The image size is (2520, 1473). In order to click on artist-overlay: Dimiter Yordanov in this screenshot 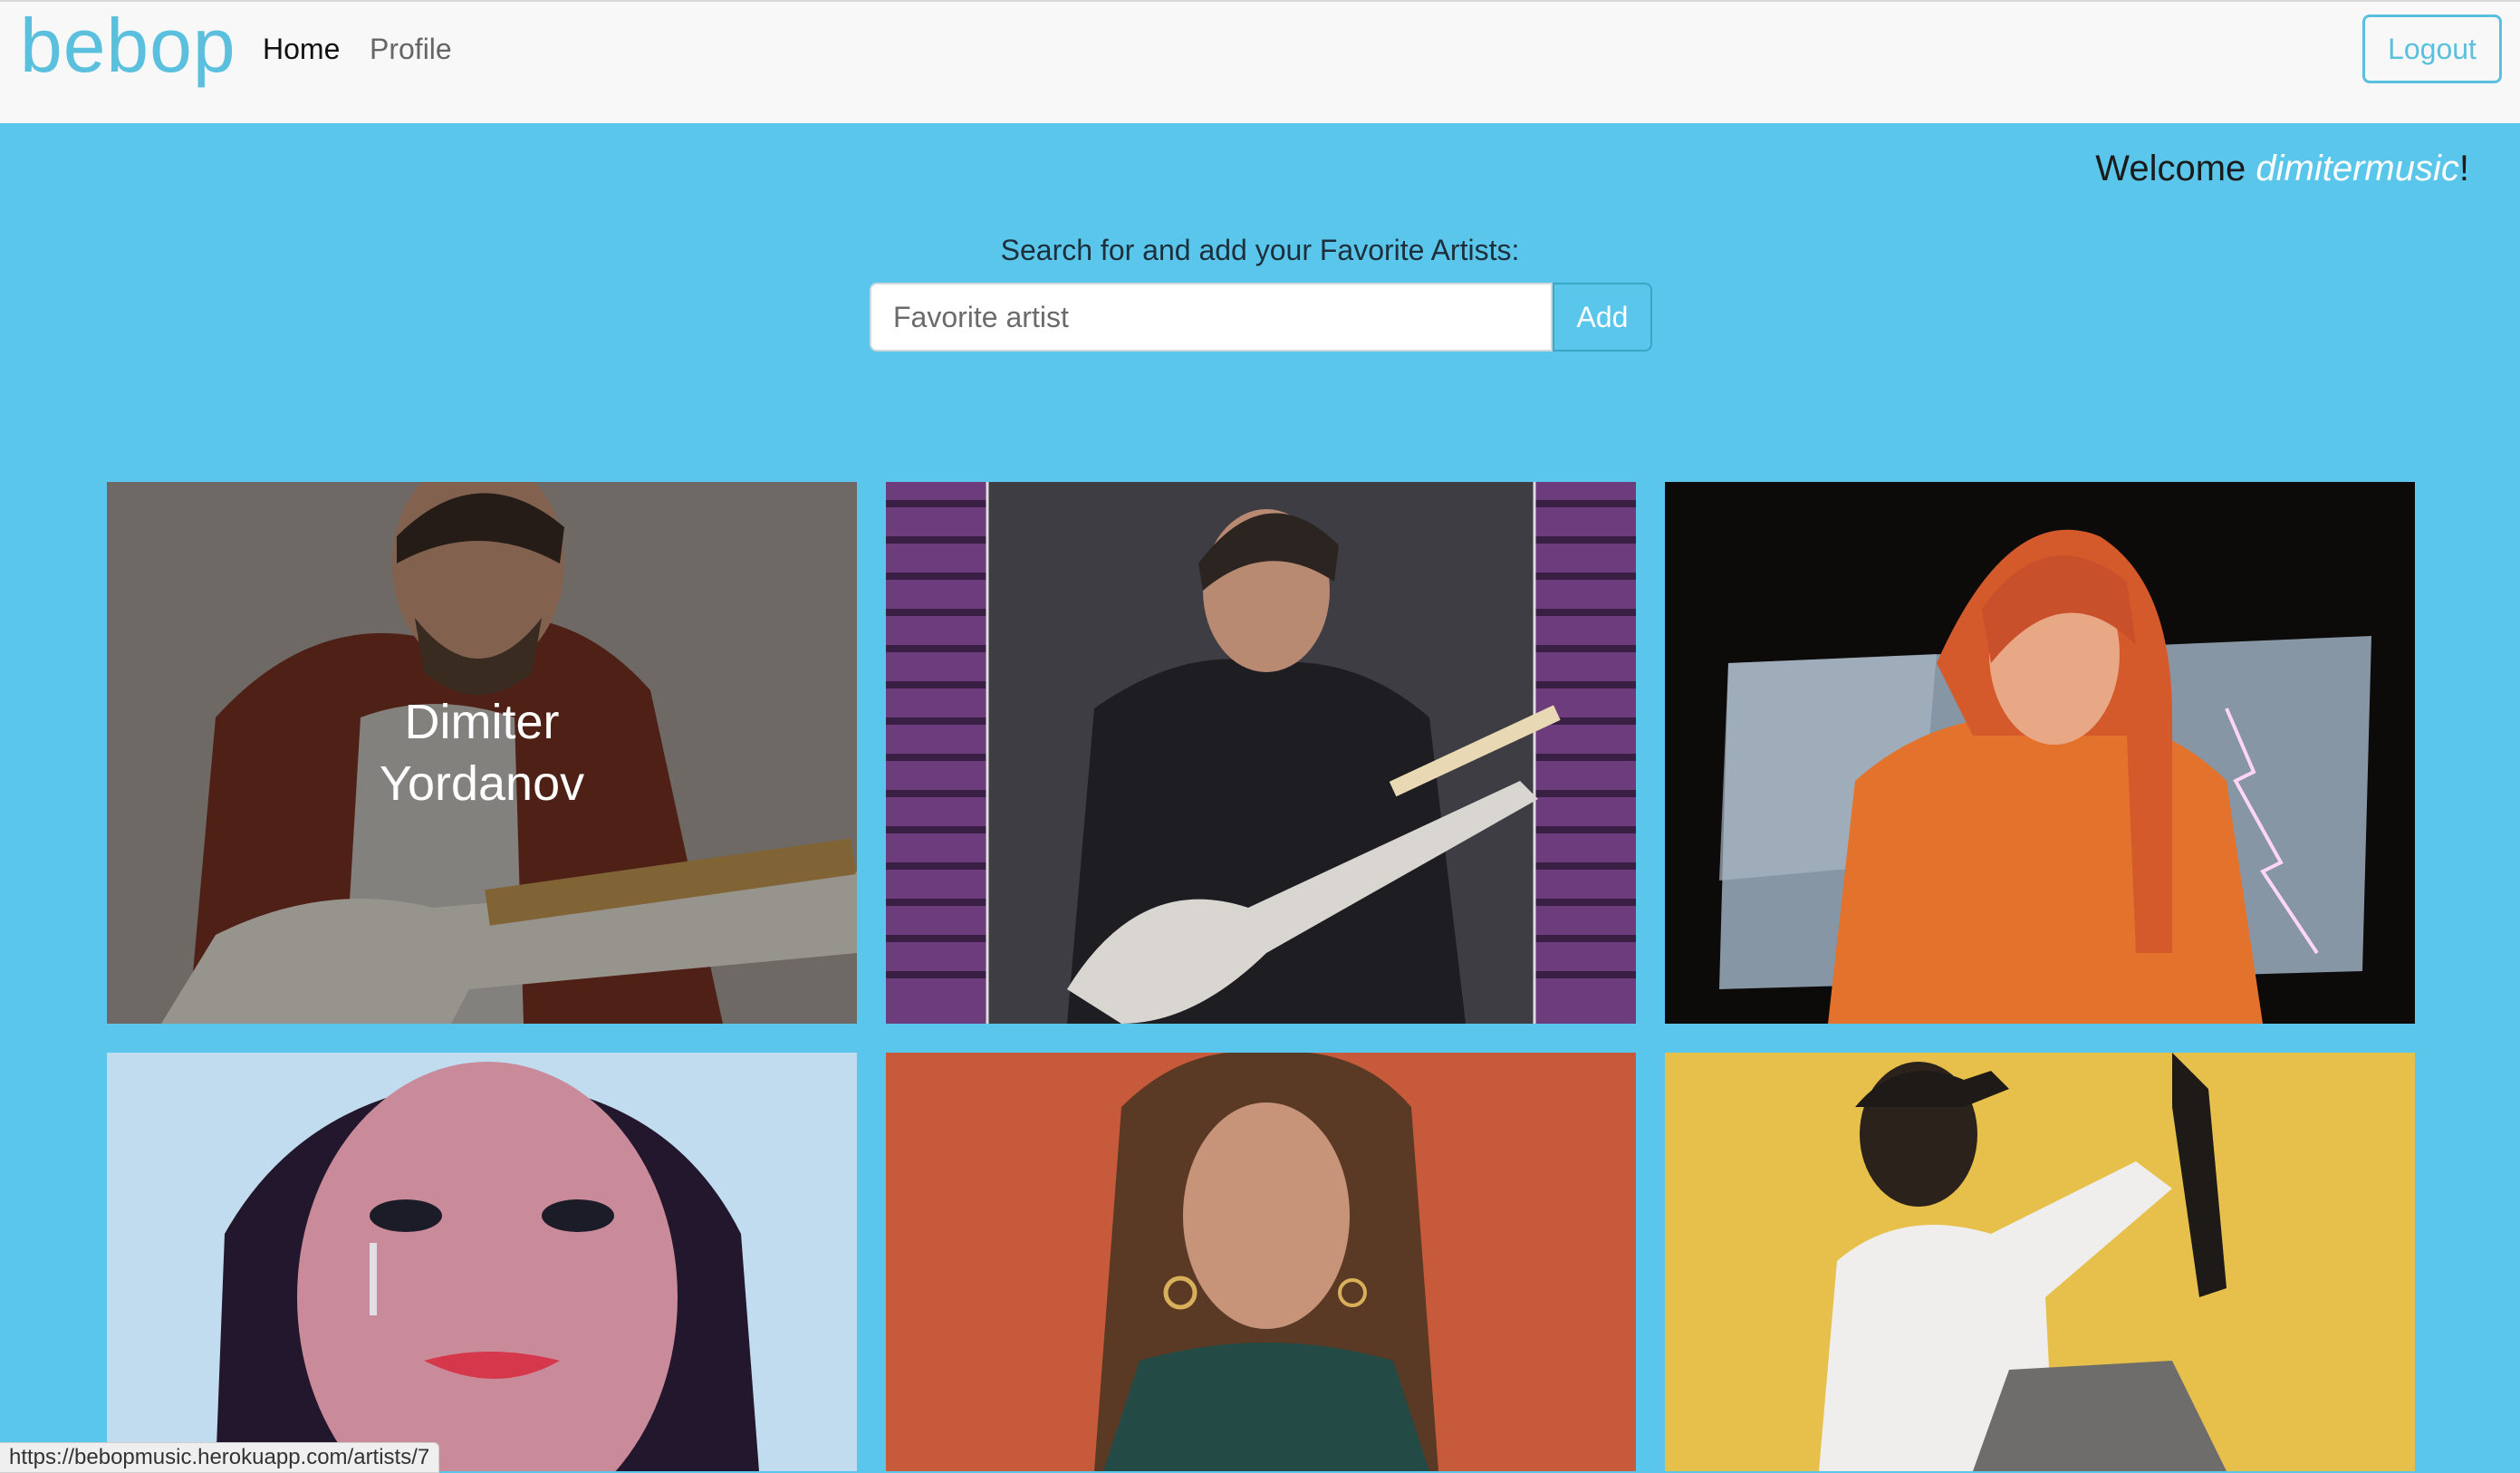, I will do `click(482, 753)`.